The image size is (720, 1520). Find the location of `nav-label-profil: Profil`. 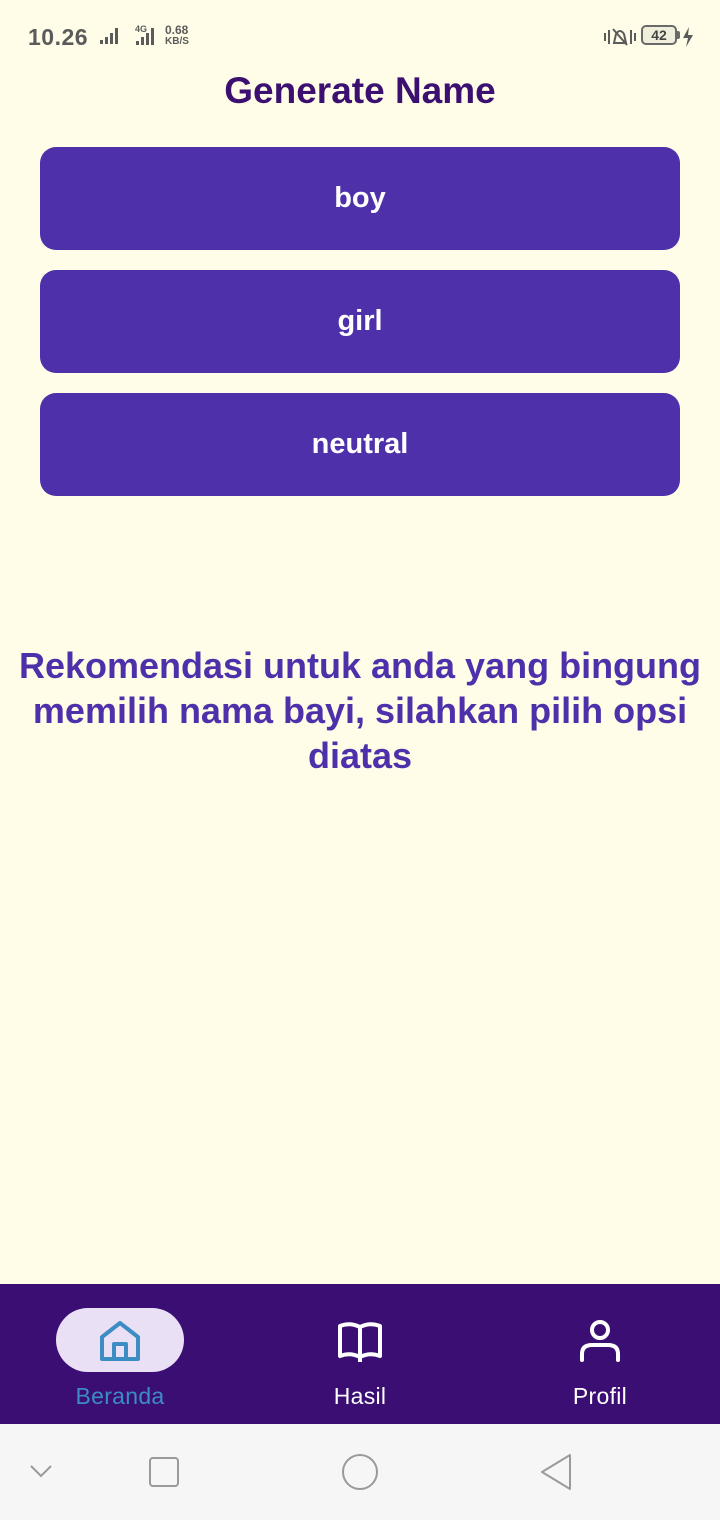

nav-label-profil: Profil is located at coordinates (600, 1396).